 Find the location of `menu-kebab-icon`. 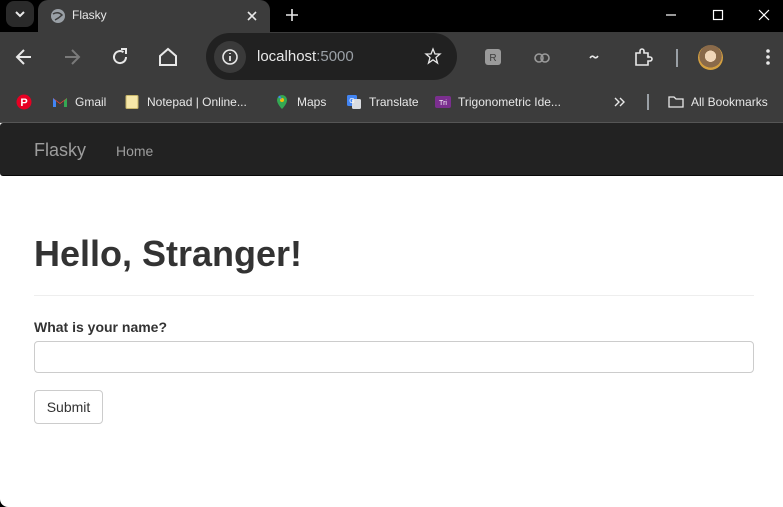

menu-kebab-icon is located at coordinates (768, 57).